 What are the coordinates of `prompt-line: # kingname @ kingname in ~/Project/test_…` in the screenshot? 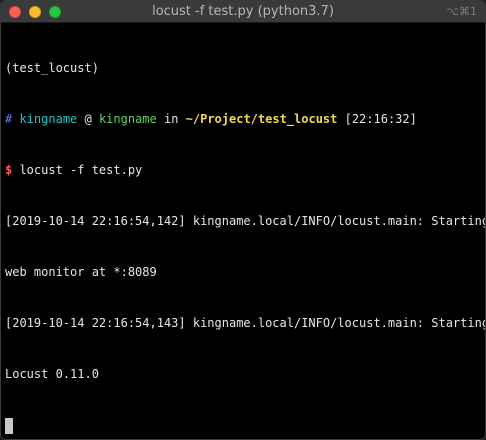 It's located at (243, 119).